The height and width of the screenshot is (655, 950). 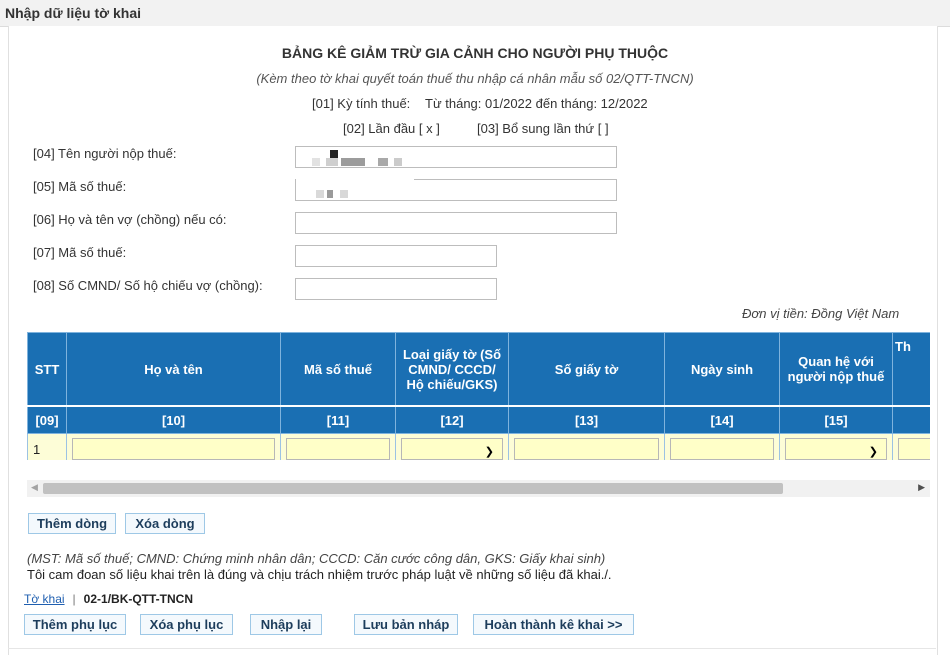 I want to click on col-code-truncated, so click(x=911, y=419).